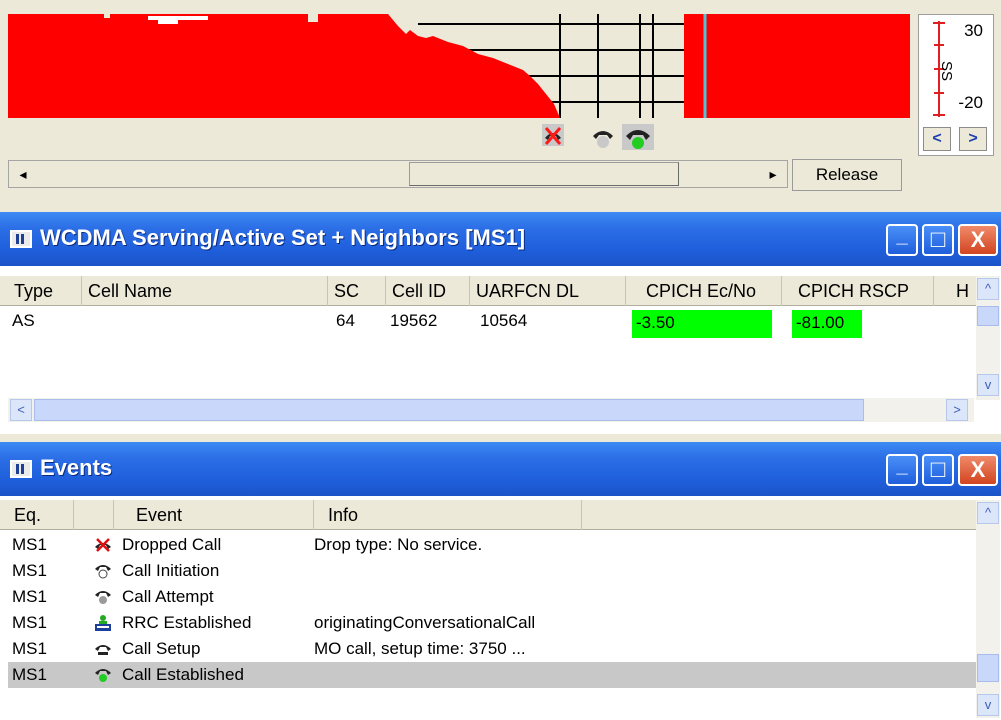 The height and width of the screenshot is (720, 1001). Describe the element at coordinates (94, 515) in the screenshot. I see `col-icon` at that location.